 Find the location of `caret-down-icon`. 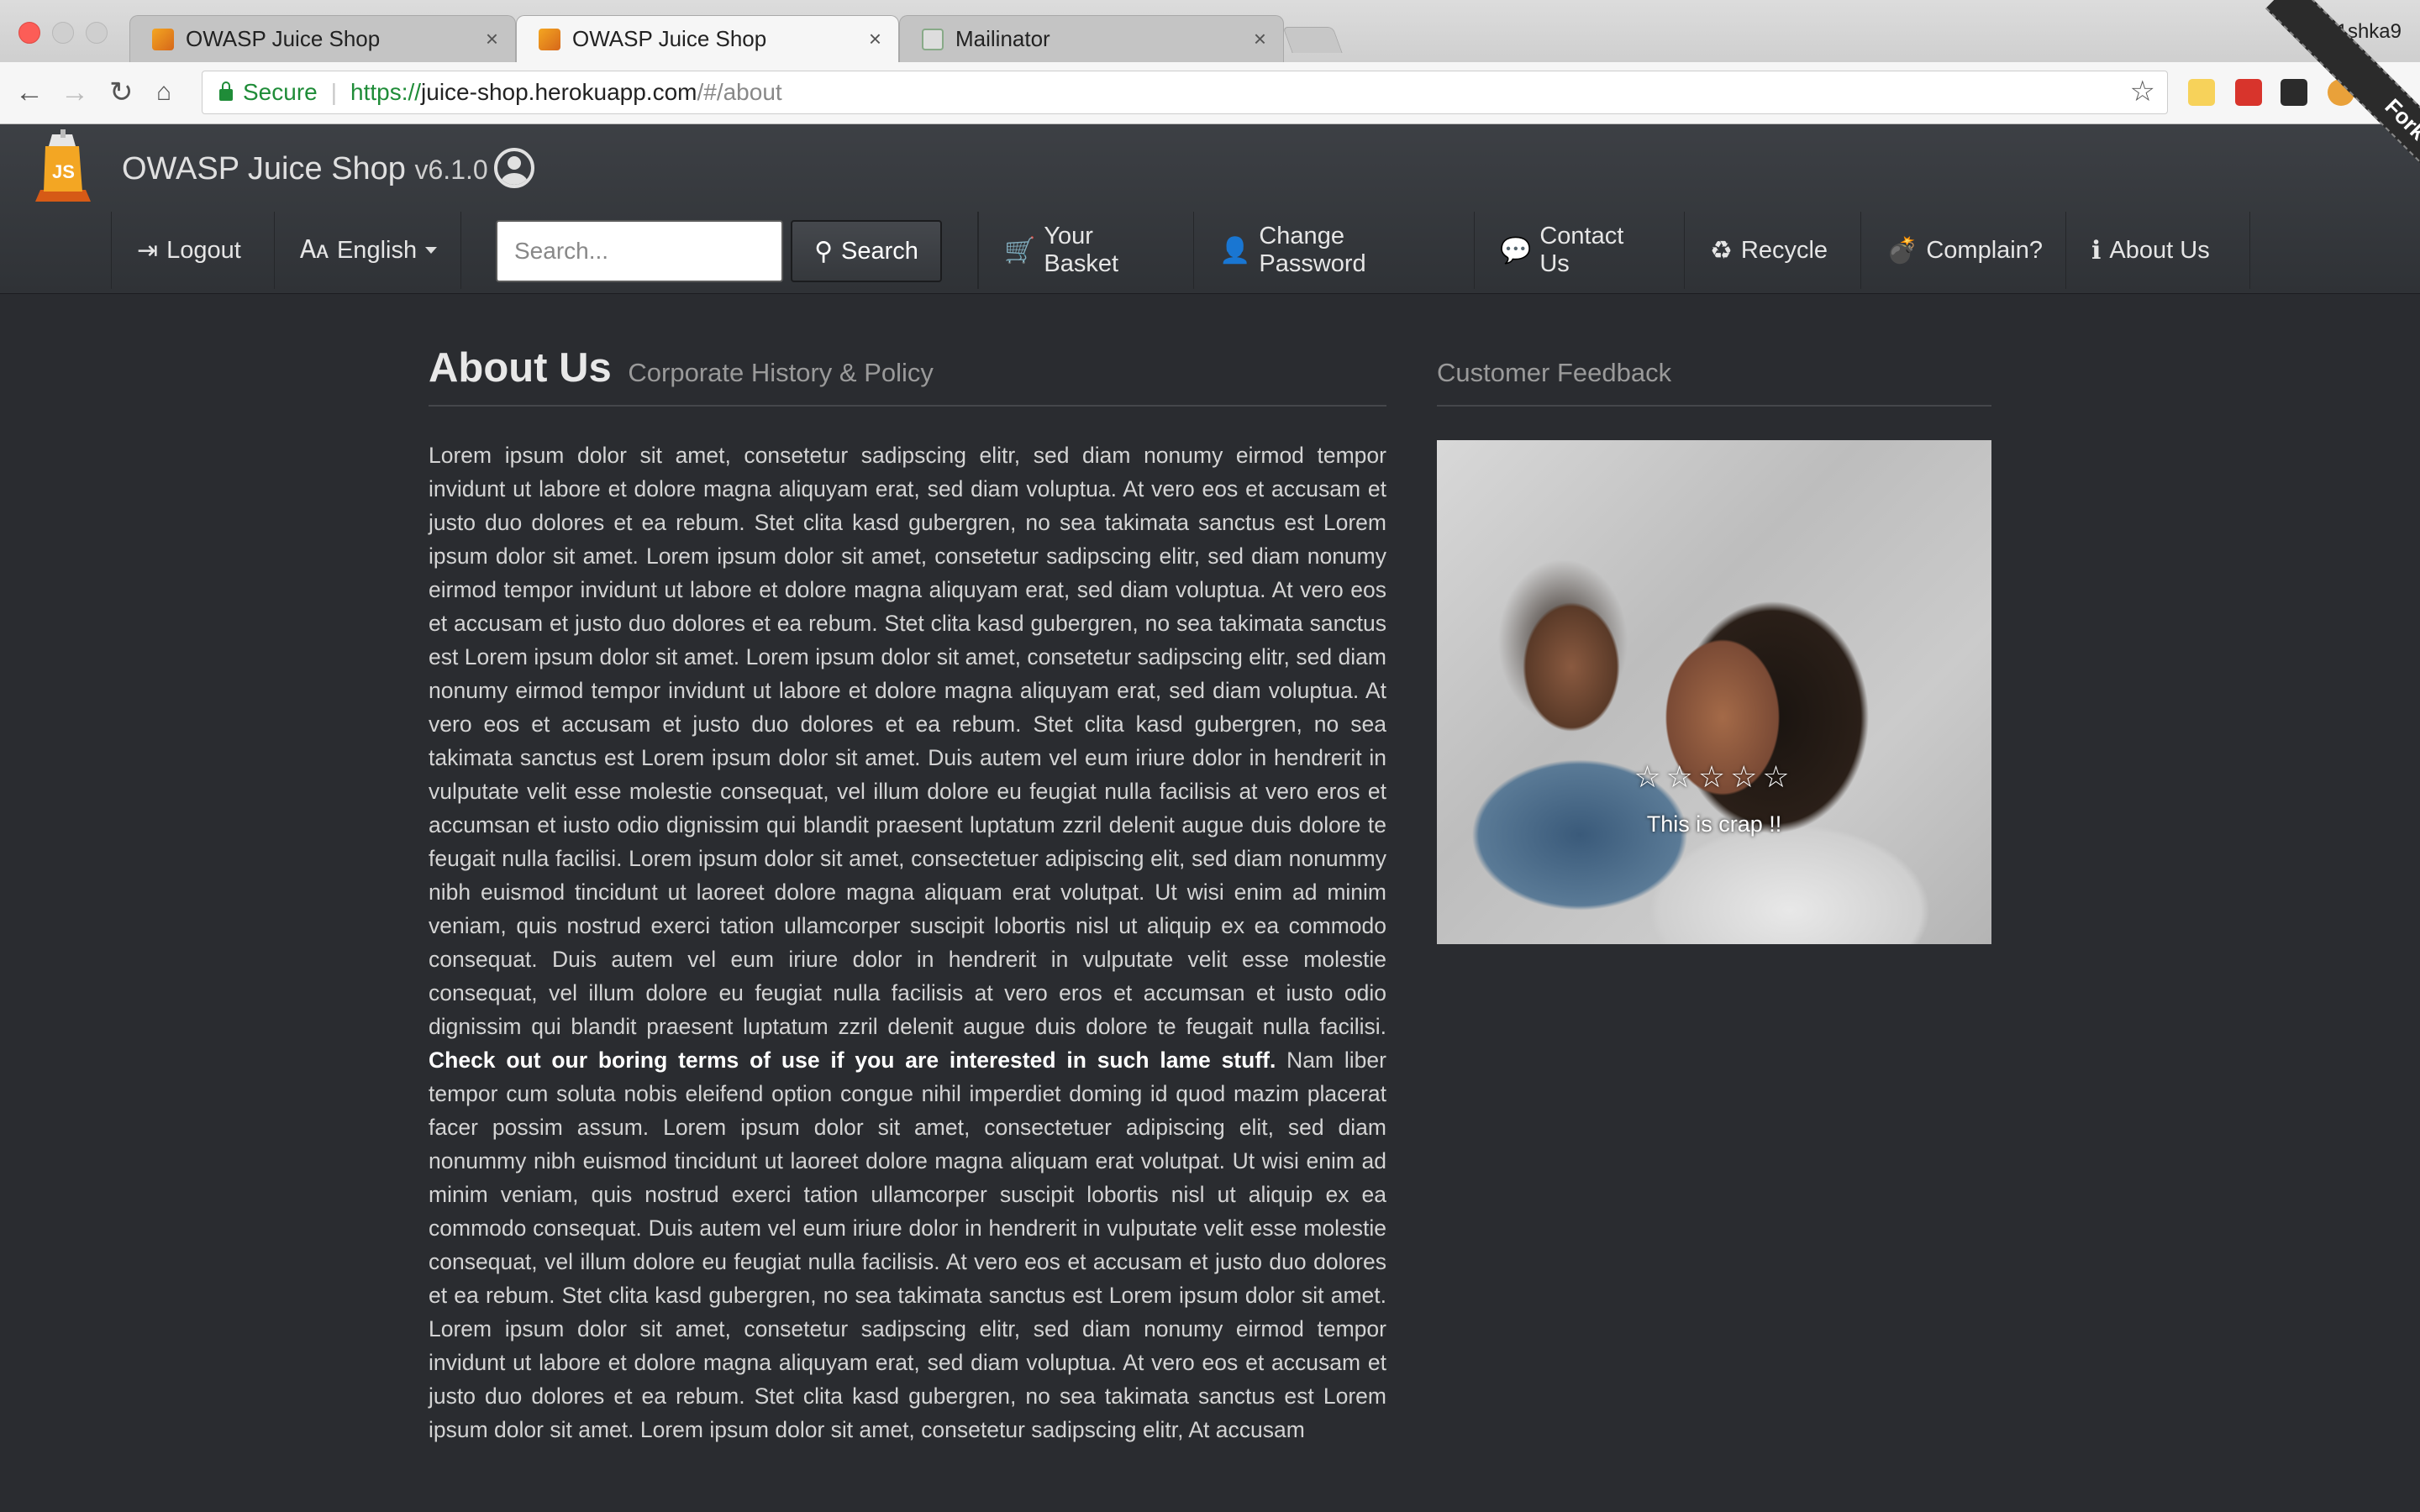

caret-down-icon is located at coordinates (432, 250).